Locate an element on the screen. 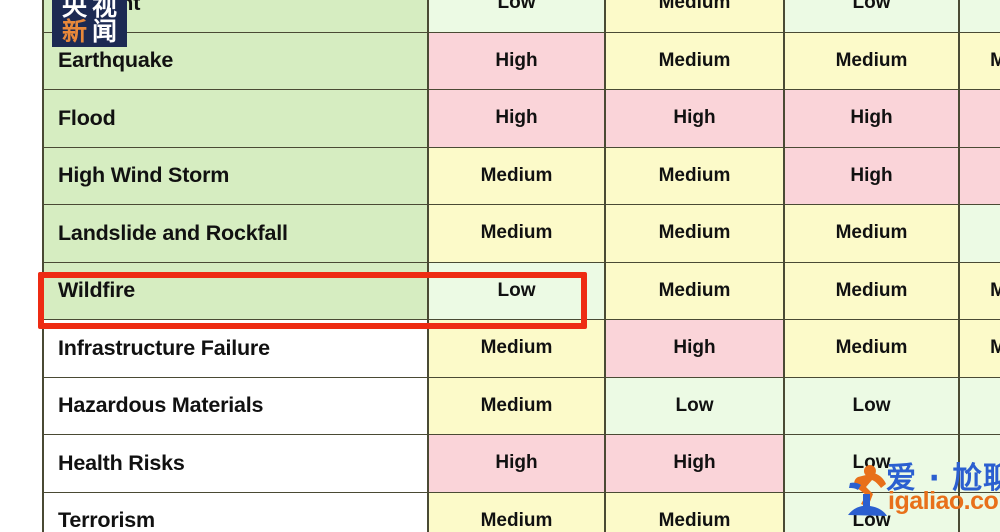  table-row: Hazardous MaterialsMediumLowLowLow is located at coordinates (521, 405).